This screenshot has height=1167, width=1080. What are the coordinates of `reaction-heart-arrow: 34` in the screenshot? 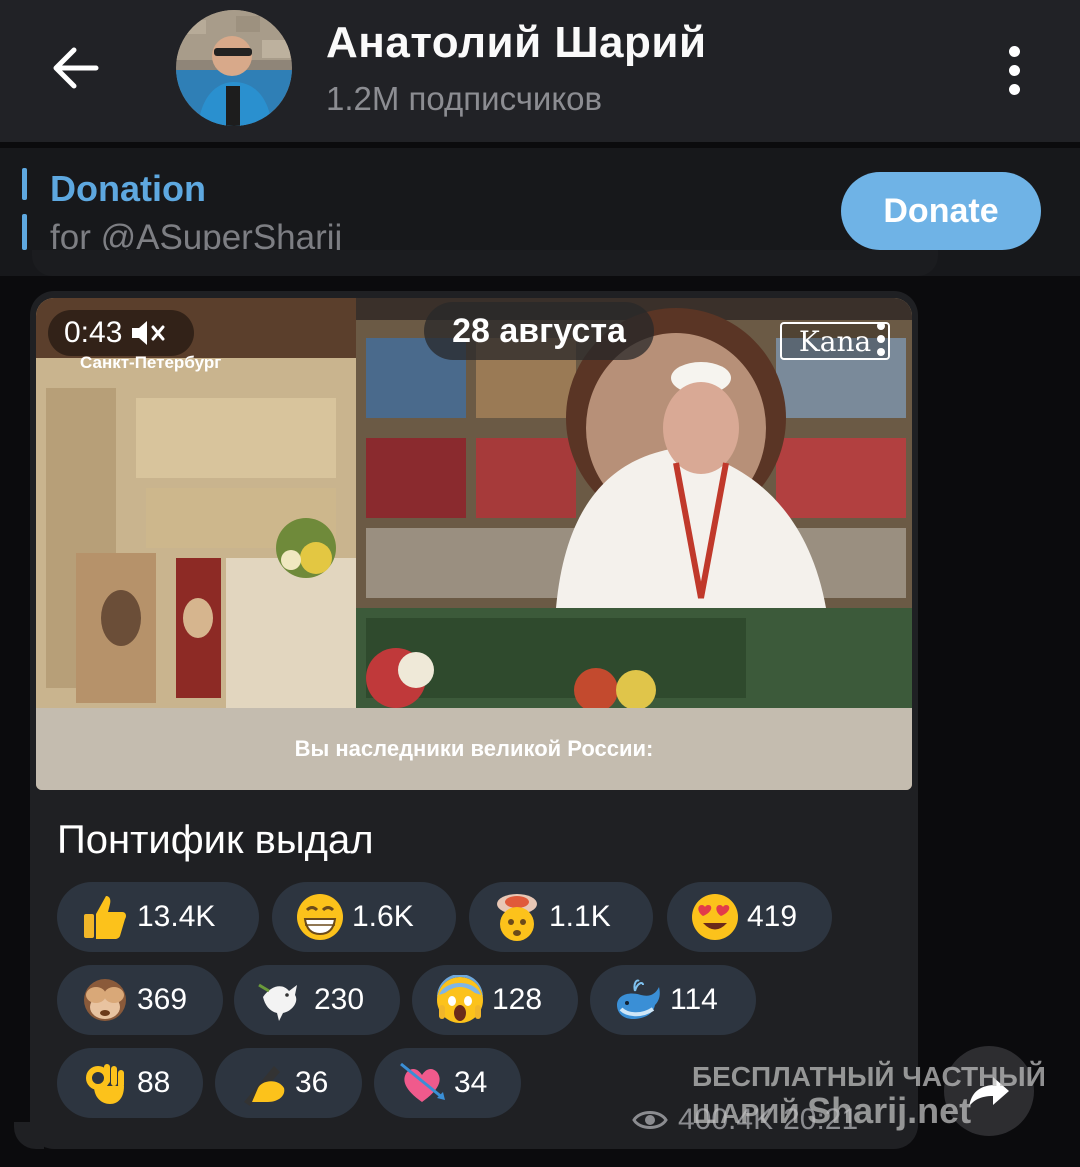 It's located at (447, 1083).